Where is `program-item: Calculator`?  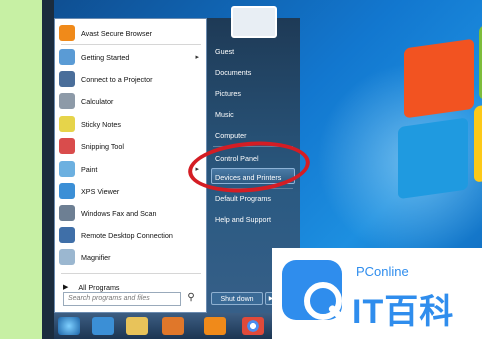
program-item: Calculator is located at coordinates (132, 101).